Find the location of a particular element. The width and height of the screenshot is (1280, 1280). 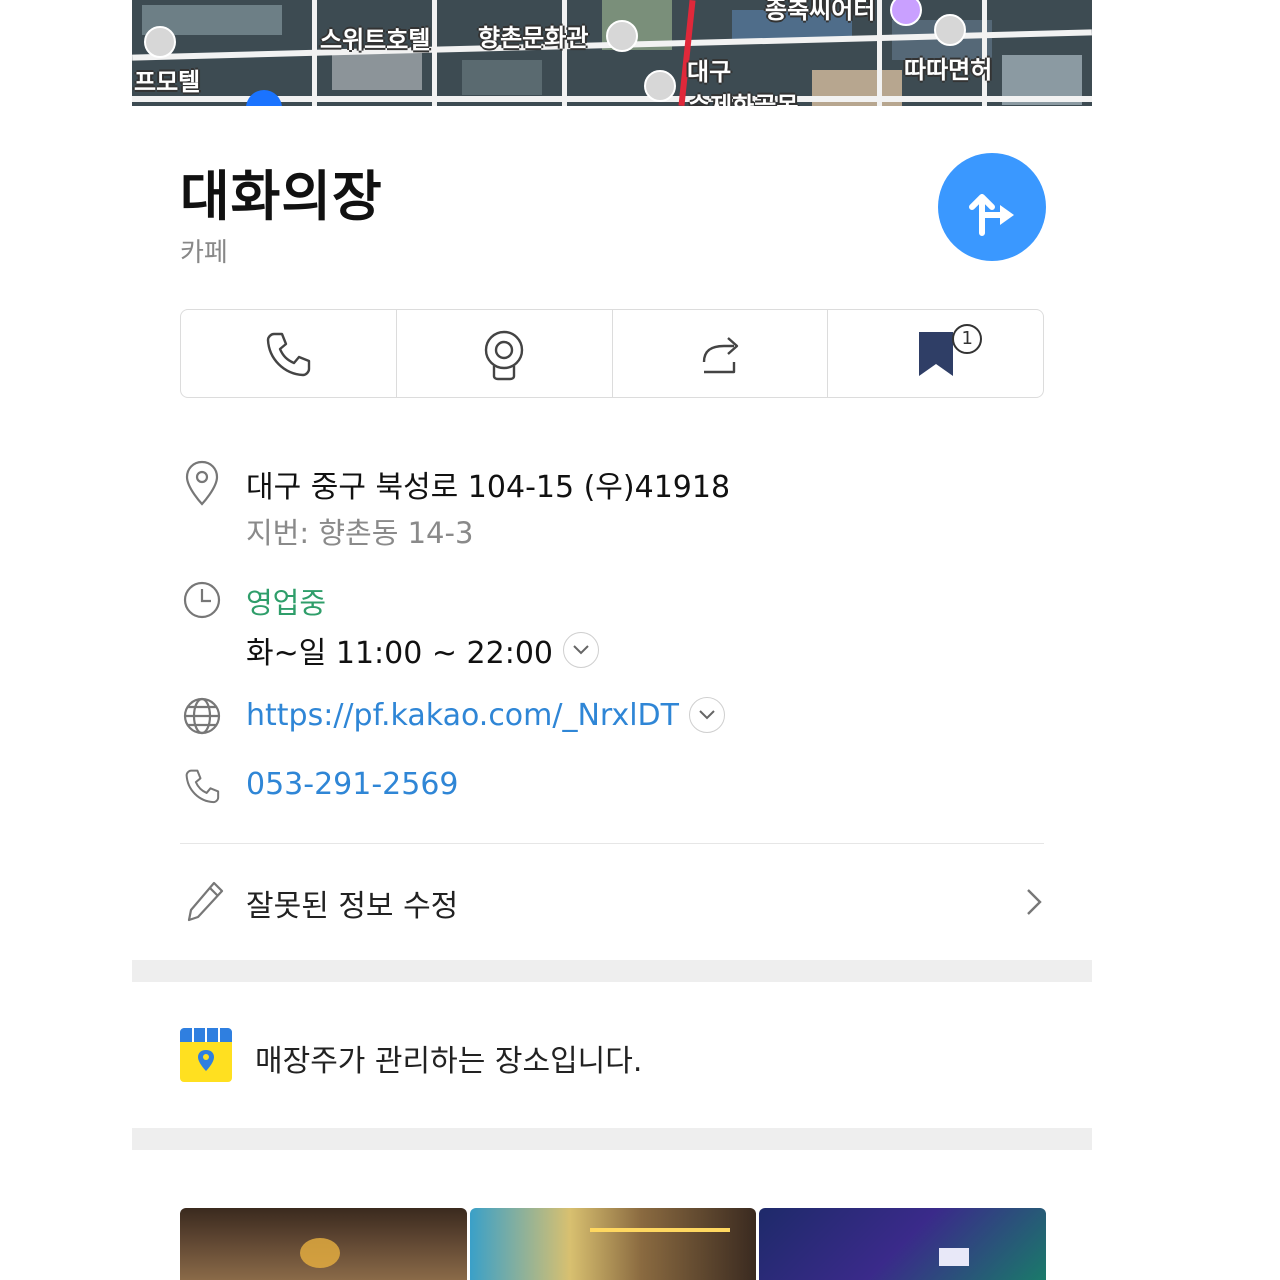

directions-button is located at coordinates (992, 207).